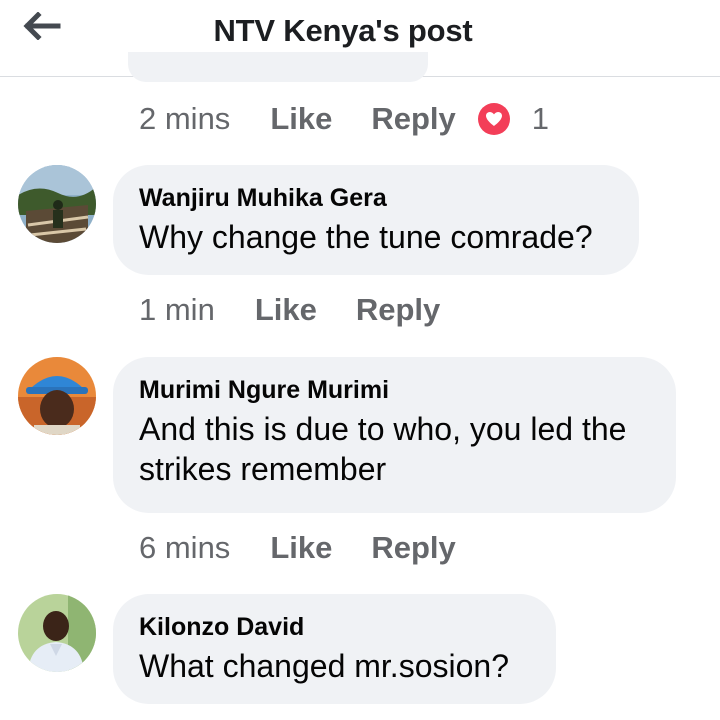 Image resolution: width=720 pixels, height=720 pixels. I want to click on comment-bubble: Kilonzo David What changed mr.sosion?, so click(334, 649).